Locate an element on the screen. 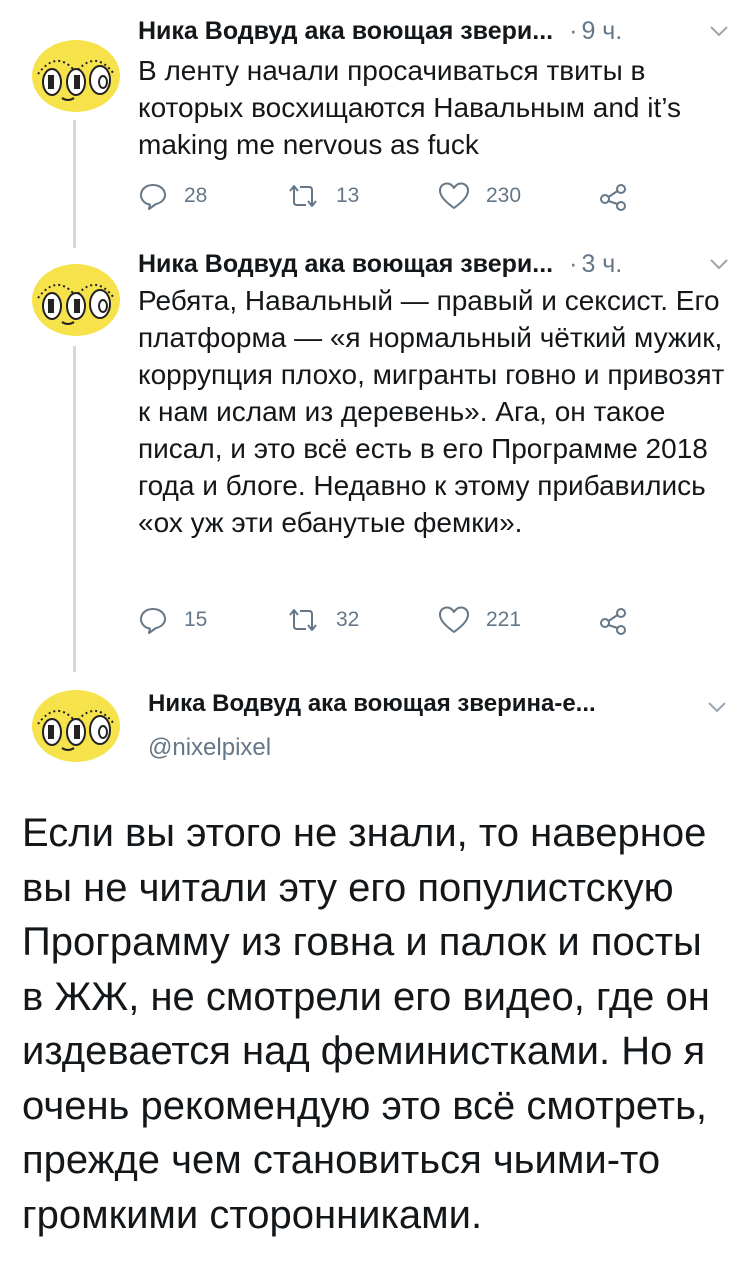  reply-count: 15 is located at coordinates (196, 619).